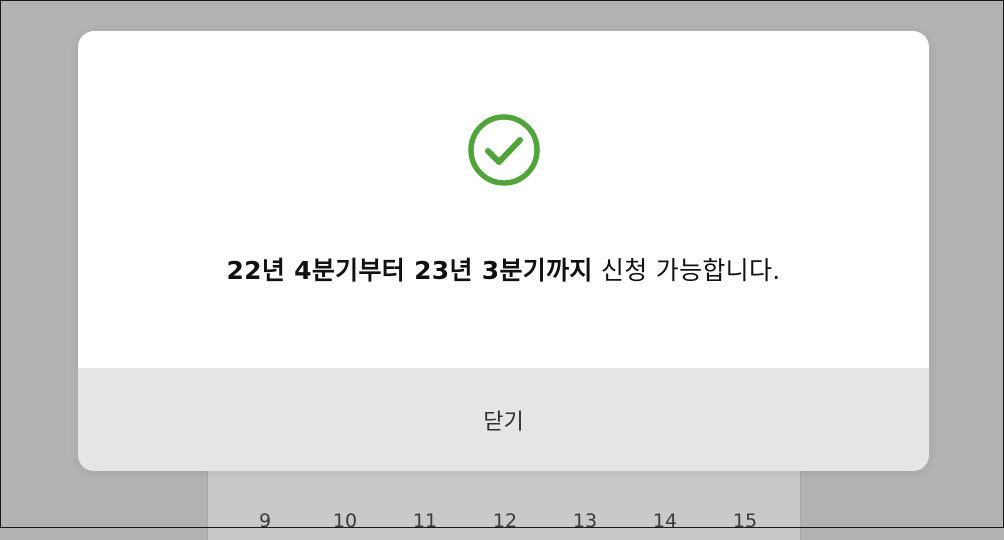 This screenshot has height=540, width=1004. I want to click on calendar-day: 11, so click(425, 521).